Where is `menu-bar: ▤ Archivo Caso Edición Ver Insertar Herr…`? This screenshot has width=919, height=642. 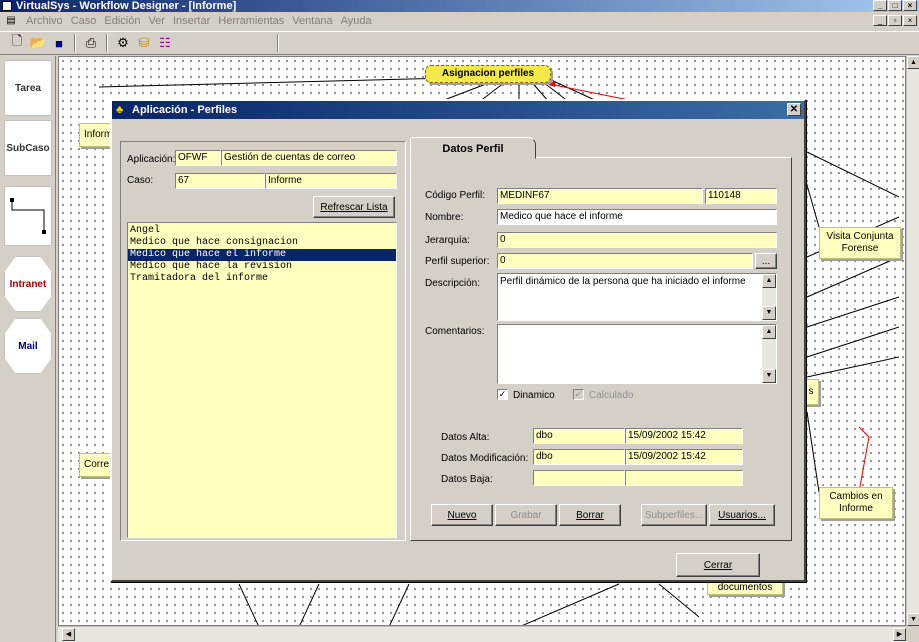 menu-bar: ▤ Archivo Caso Edición Ver Insertar Herr… is located at coordinates (459, 21).